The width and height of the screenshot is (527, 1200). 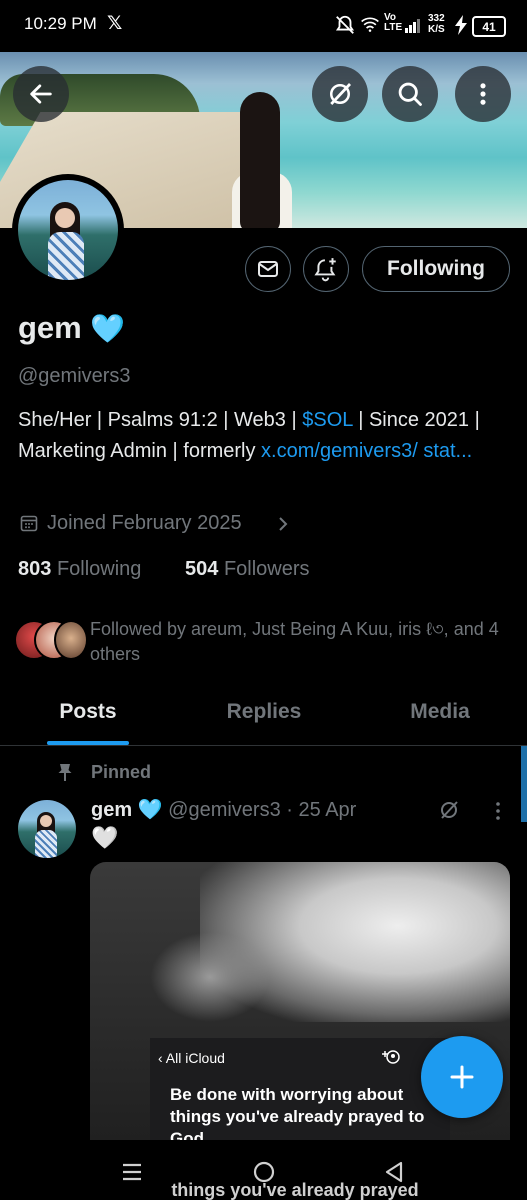 I want to click on banner-figure-hair, so click(x=260, y=160).